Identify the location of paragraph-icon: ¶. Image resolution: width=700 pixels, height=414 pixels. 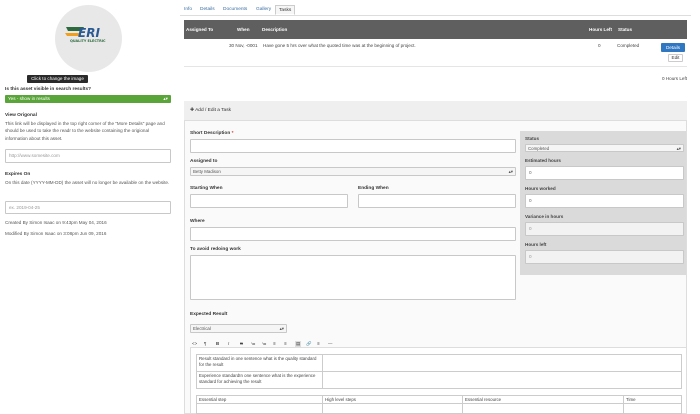
(205, 343).